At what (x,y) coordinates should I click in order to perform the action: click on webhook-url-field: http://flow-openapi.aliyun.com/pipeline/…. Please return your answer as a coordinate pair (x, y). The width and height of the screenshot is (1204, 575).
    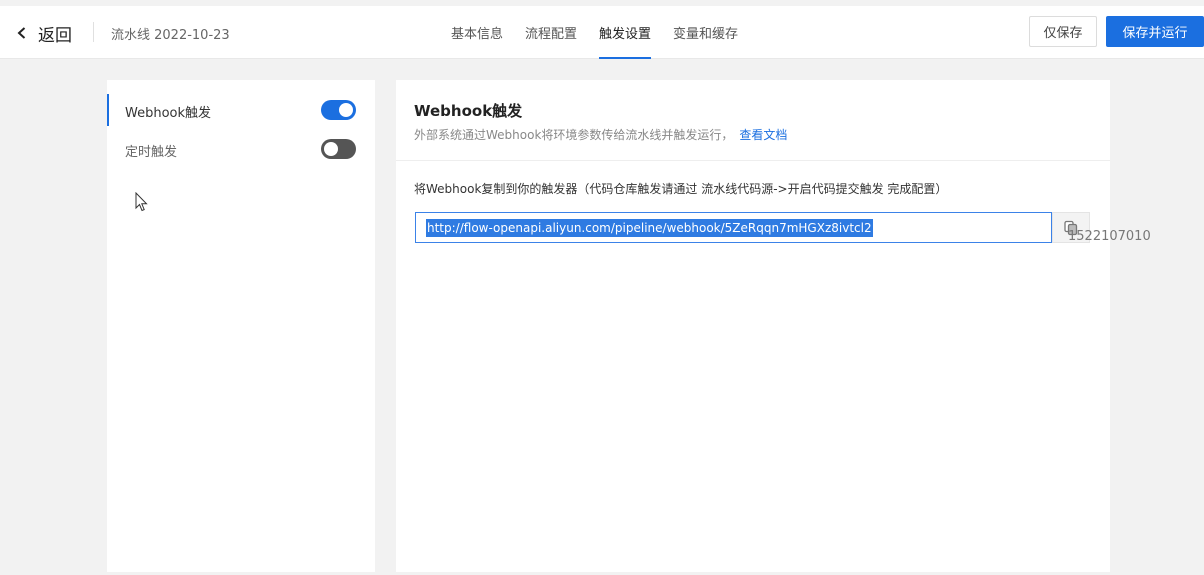
    Looking at the image, I should click on (733, 227).